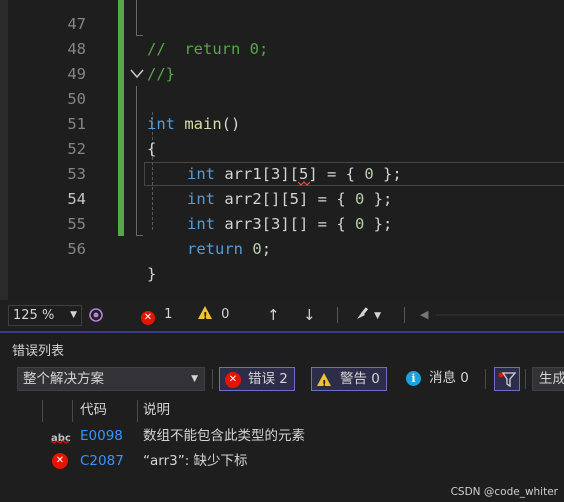 The image size is (564, 502). I want to click on watermark: CSDN @code_whiter, so click(504, 492).